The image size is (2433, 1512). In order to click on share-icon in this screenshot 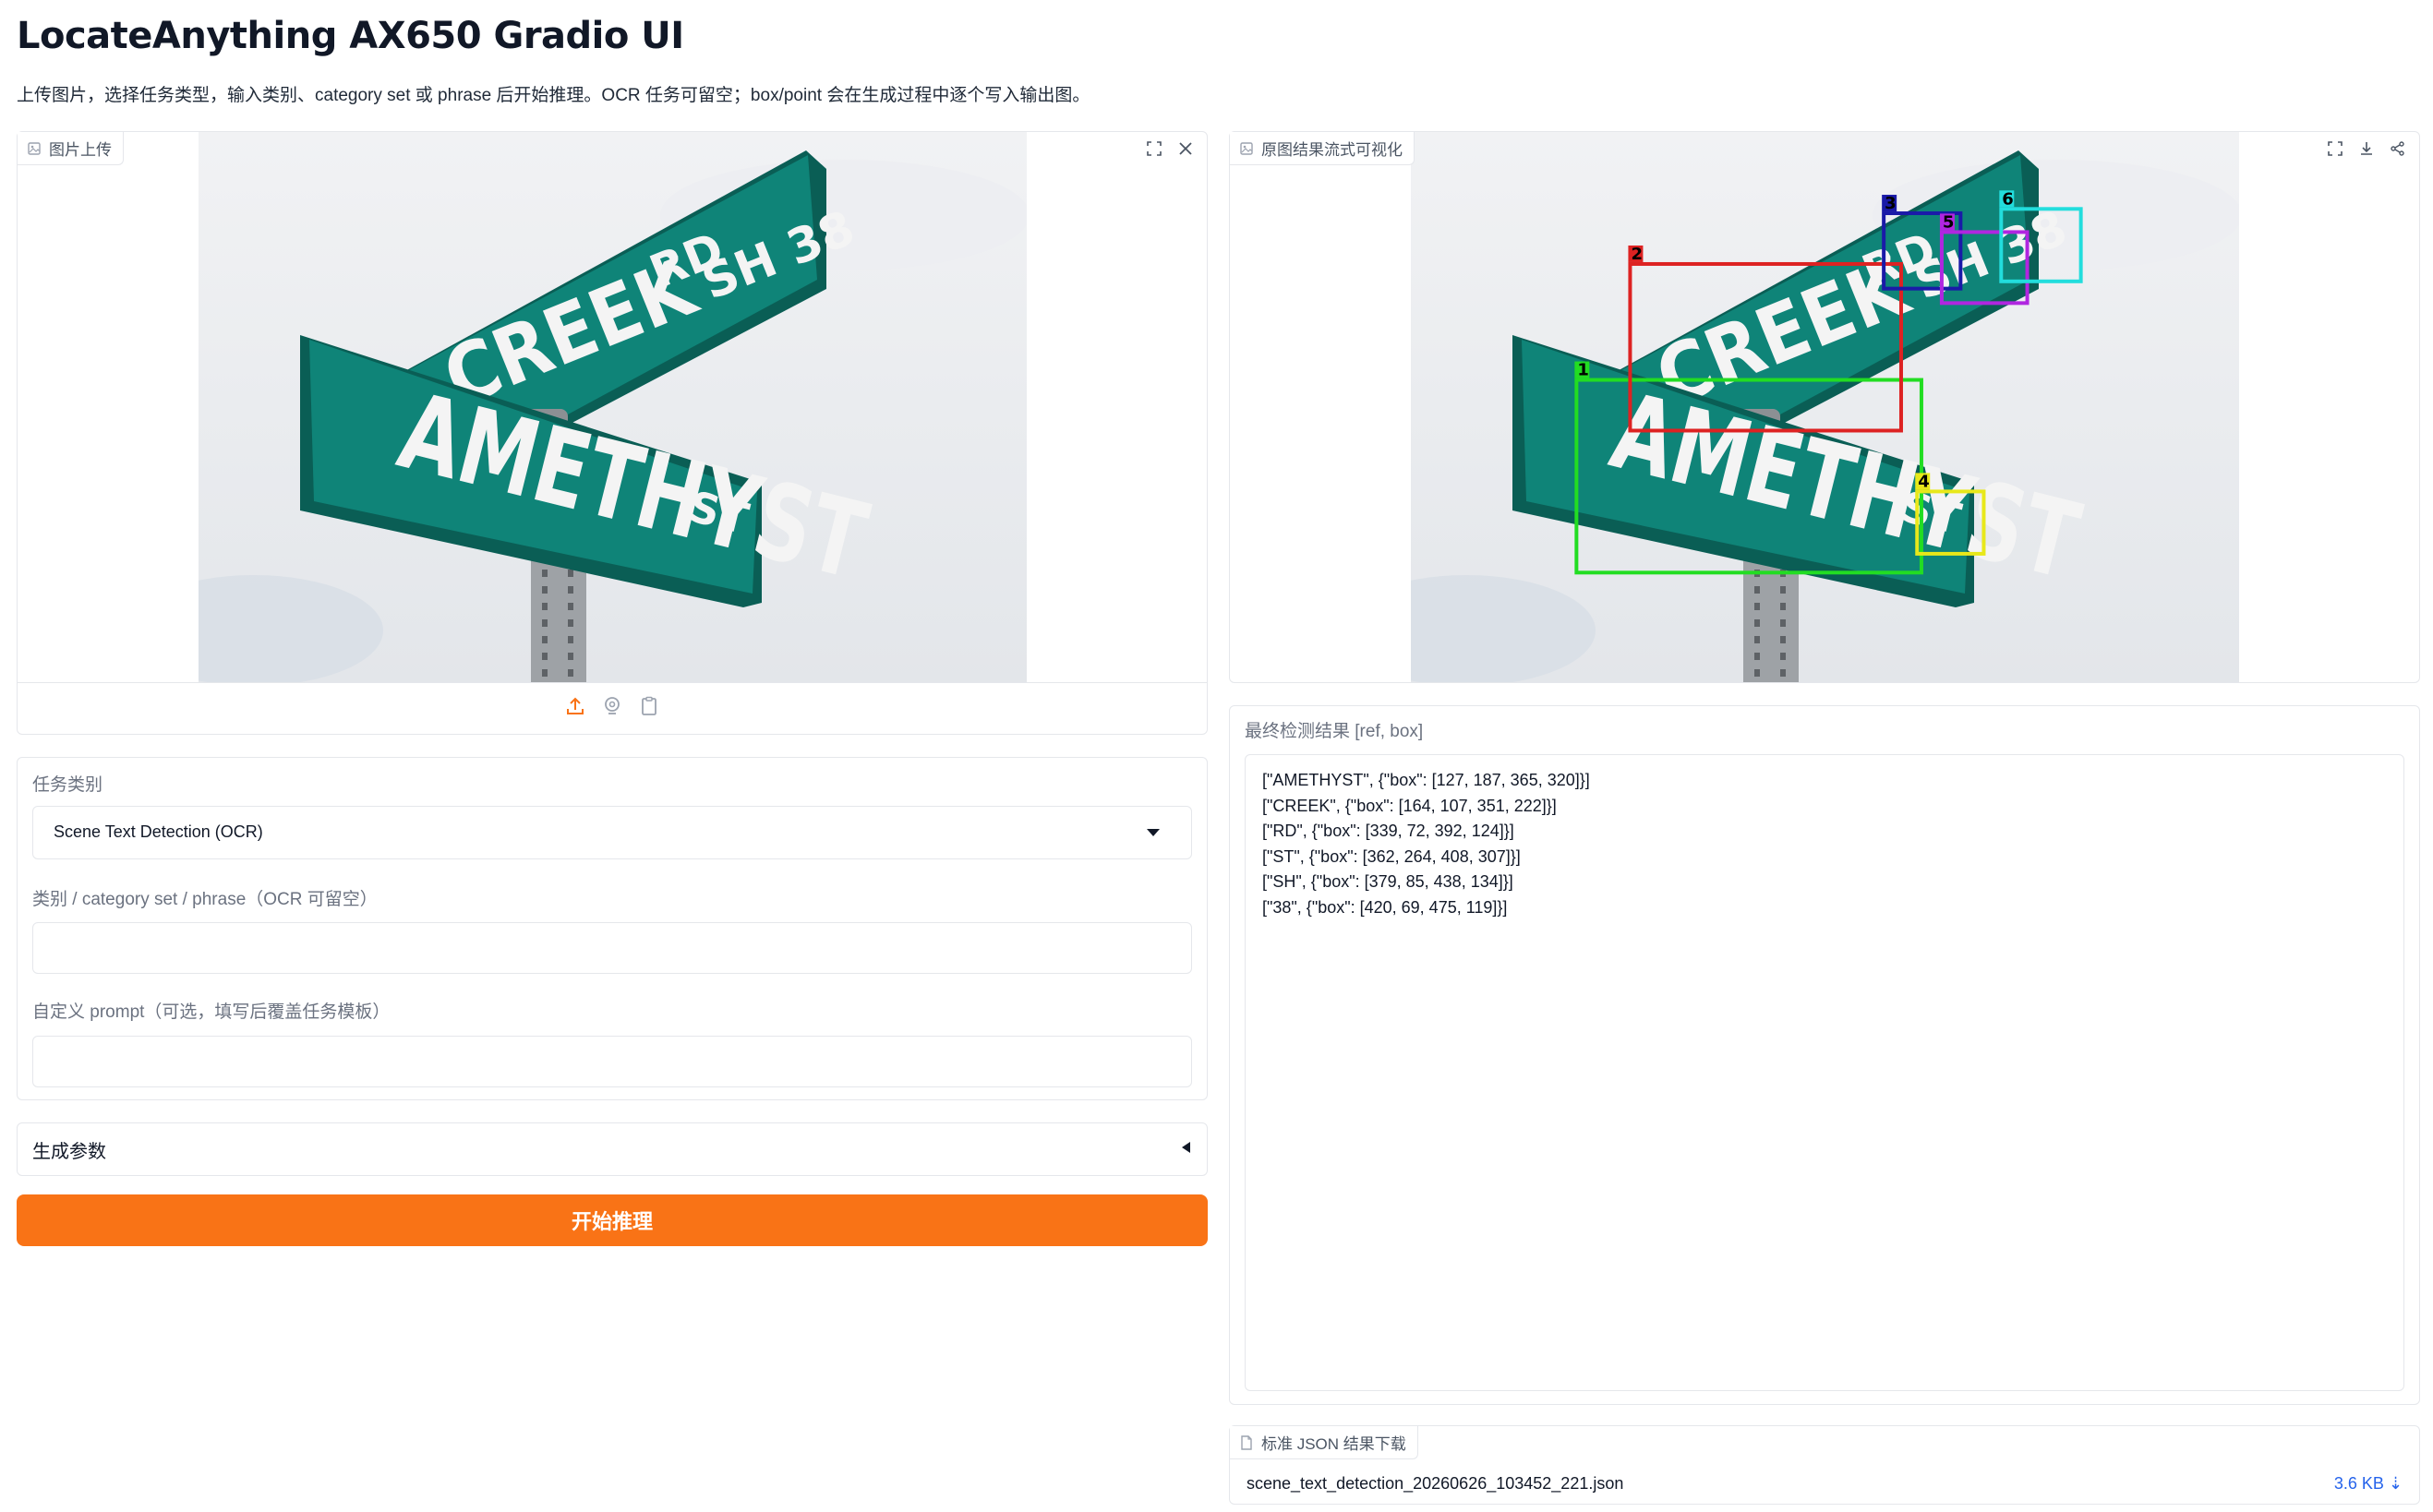, I will do `click(2398, 151)`.